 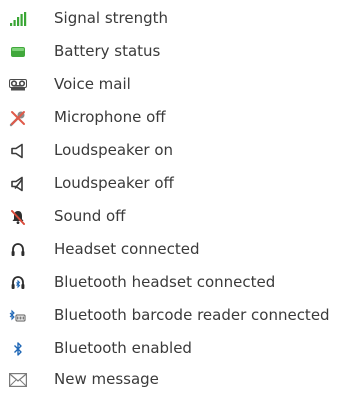 What do you see at coordinates (18, 249) in the screenshot?
I see `headset-connected-icon` at bounding box center [18, 249].